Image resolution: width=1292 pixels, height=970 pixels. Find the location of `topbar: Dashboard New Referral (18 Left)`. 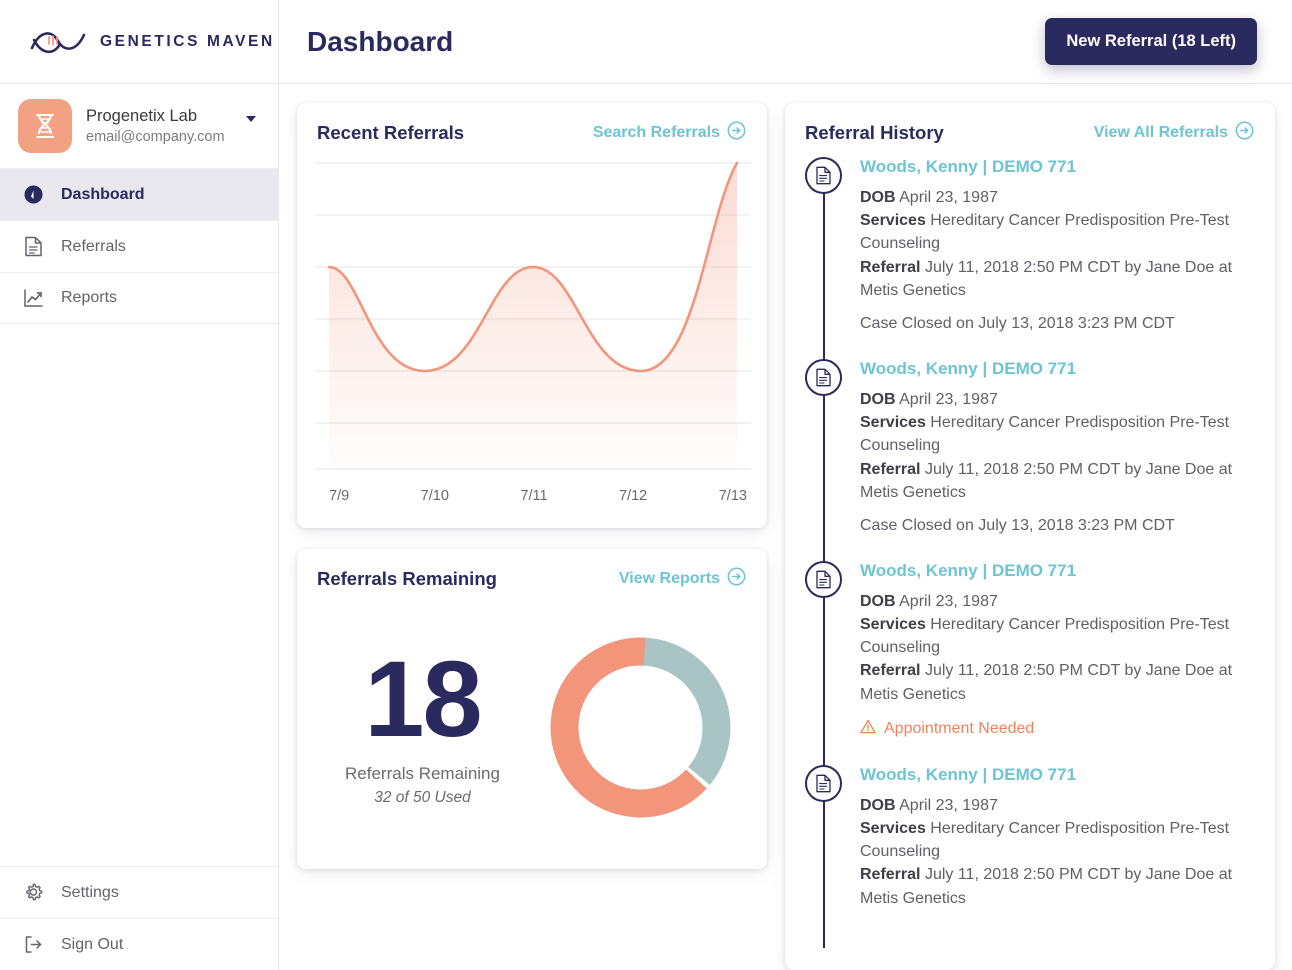

topbar: Dashboard New Referral (18 Left) is located at coordinates (785, 42).